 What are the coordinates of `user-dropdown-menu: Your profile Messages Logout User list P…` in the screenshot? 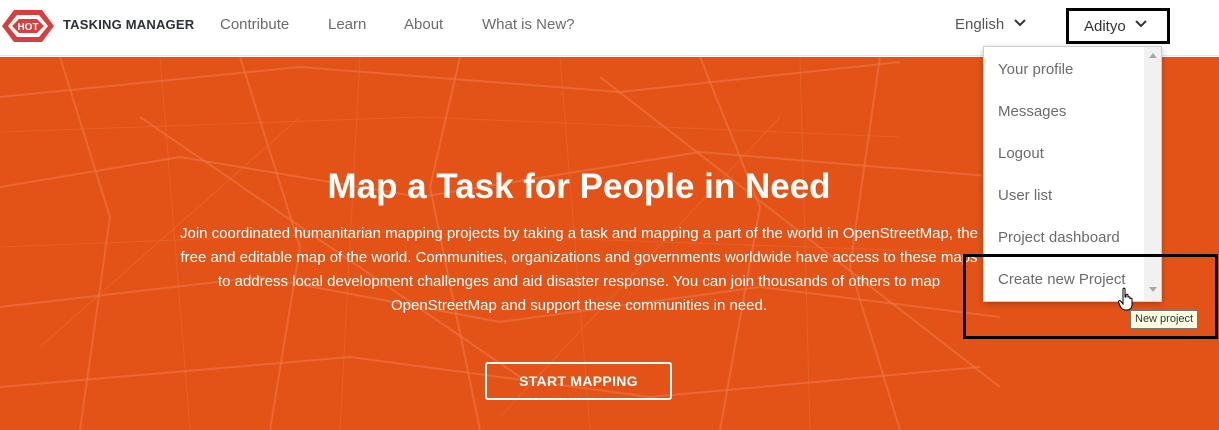 It's located at (1072, 174).